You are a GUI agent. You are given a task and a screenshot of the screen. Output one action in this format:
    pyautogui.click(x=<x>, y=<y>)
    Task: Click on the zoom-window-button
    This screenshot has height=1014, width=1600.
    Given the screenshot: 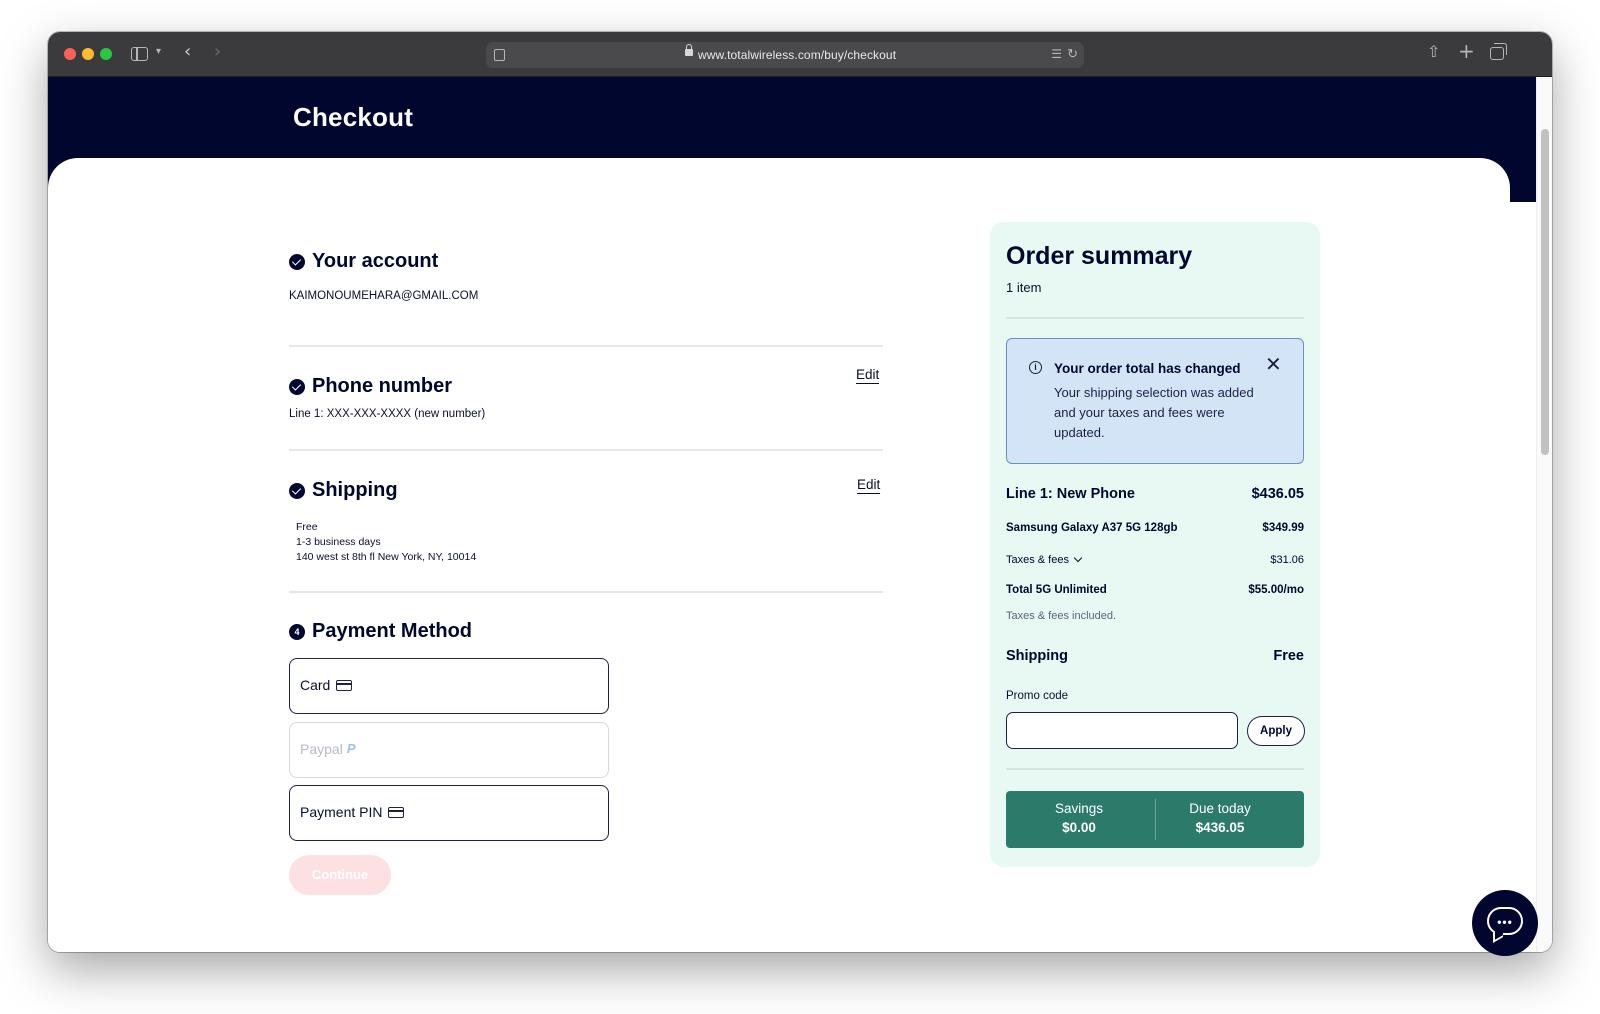 What is the action you would take?
    pyautogui.click(x=106, y=54)
    